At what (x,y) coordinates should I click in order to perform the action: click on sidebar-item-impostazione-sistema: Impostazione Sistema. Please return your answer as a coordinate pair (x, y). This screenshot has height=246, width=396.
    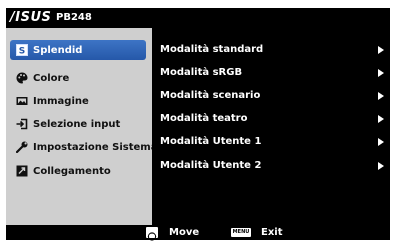
    Looking at the image, I should click on (83, 147).